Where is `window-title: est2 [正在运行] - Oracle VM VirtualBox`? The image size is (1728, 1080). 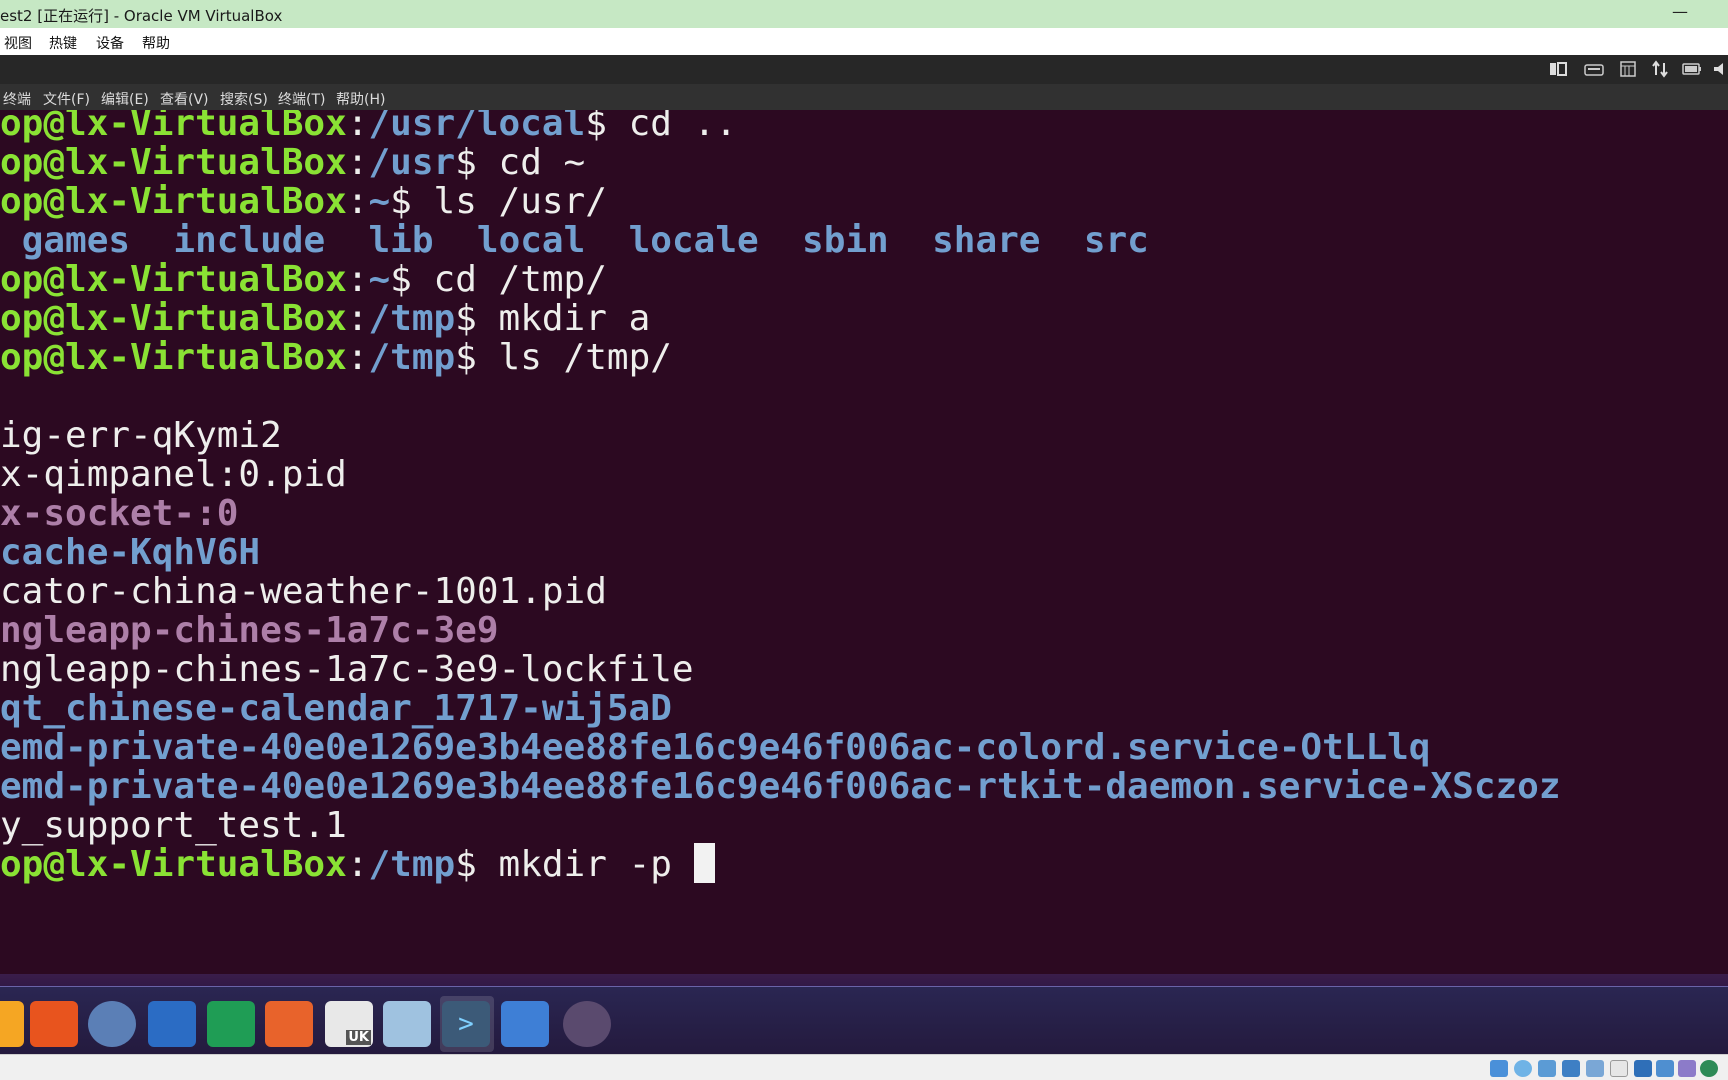 window-title: est2 [正在运行] - Oracle VM VirtualBox is located at coordinates (141, 16).